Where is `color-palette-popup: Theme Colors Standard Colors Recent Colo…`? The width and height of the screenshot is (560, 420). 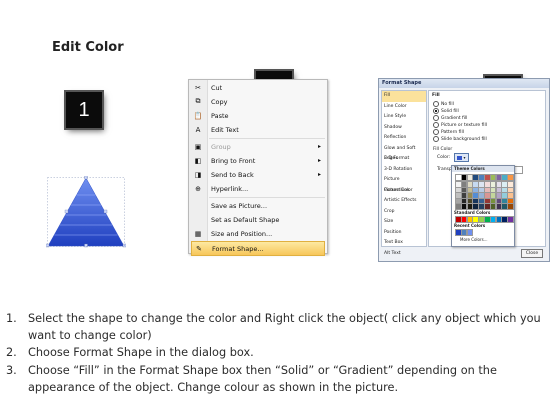
color-palette-popup: Theme Colors Standard Colors Recent Colo… is located at coordinates (483, 206).